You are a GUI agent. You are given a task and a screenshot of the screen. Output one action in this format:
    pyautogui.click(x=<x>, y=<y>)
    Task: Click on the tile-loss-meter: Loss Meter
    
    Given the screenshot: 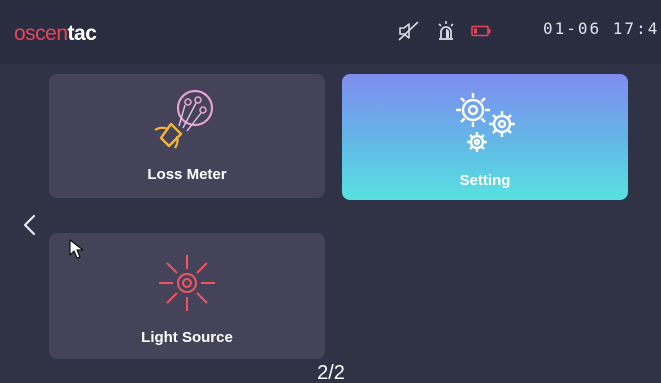 What is the action you would take?
    pyautogui.click(x=187, y=136)
    